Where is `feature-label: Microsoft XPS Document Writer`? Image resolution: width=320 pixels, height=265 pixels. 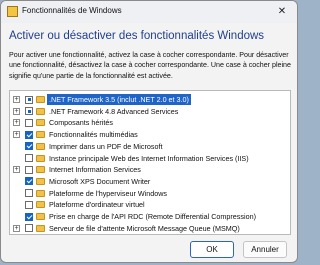
feature-label: Microsoft XPS Document Writer is located at coordinates (100, 181).